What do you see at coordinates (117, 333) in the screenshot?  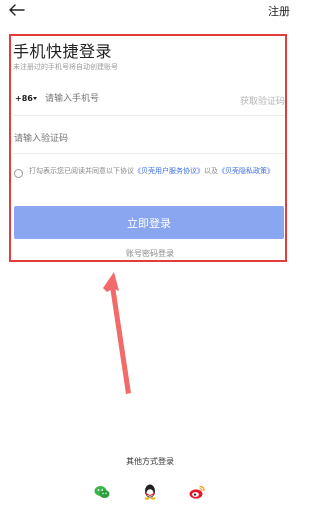 I see `annotation-arrow` at bounding box center [117, 333].